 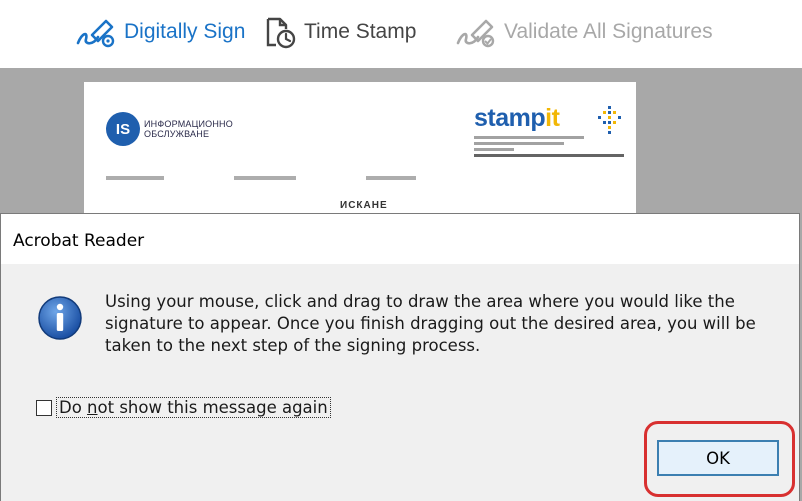 What do you see at coordinates (549, 148) in the screenshot?
I see `stampit-contact-lines` at bounding box center [549, 148].